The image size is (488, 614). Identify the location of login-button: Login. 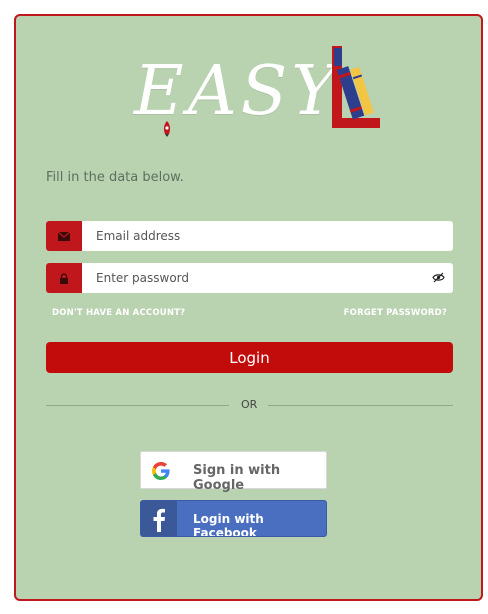
(249, 357).